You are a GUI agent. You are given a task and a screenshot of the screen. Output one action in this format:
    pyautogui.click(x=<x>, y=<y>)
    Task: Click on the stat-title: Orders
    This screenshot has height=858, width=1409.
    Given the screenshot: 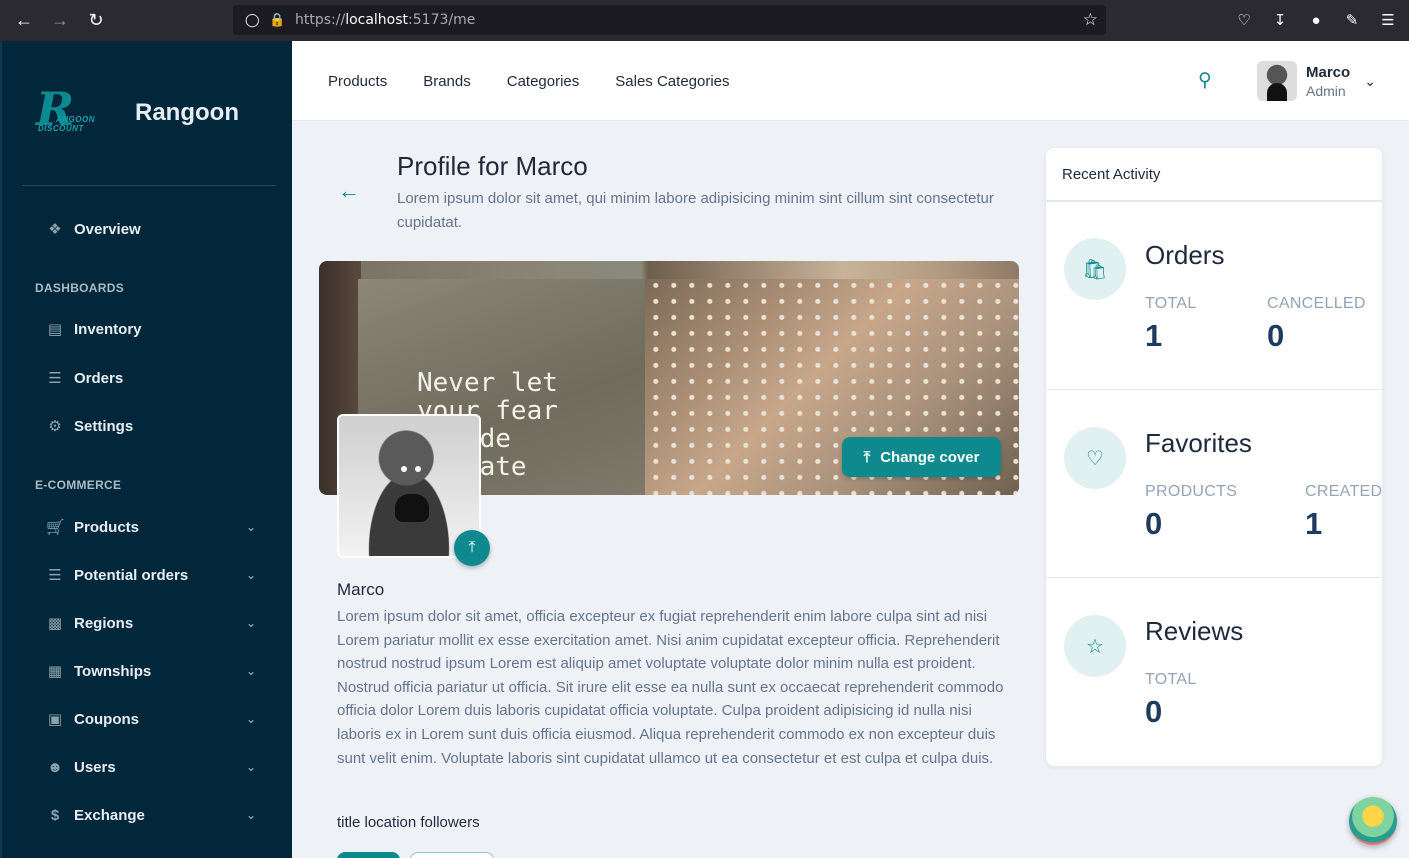 What is the action you would take?
    pyautogui.click(x=1185, y=255)
    